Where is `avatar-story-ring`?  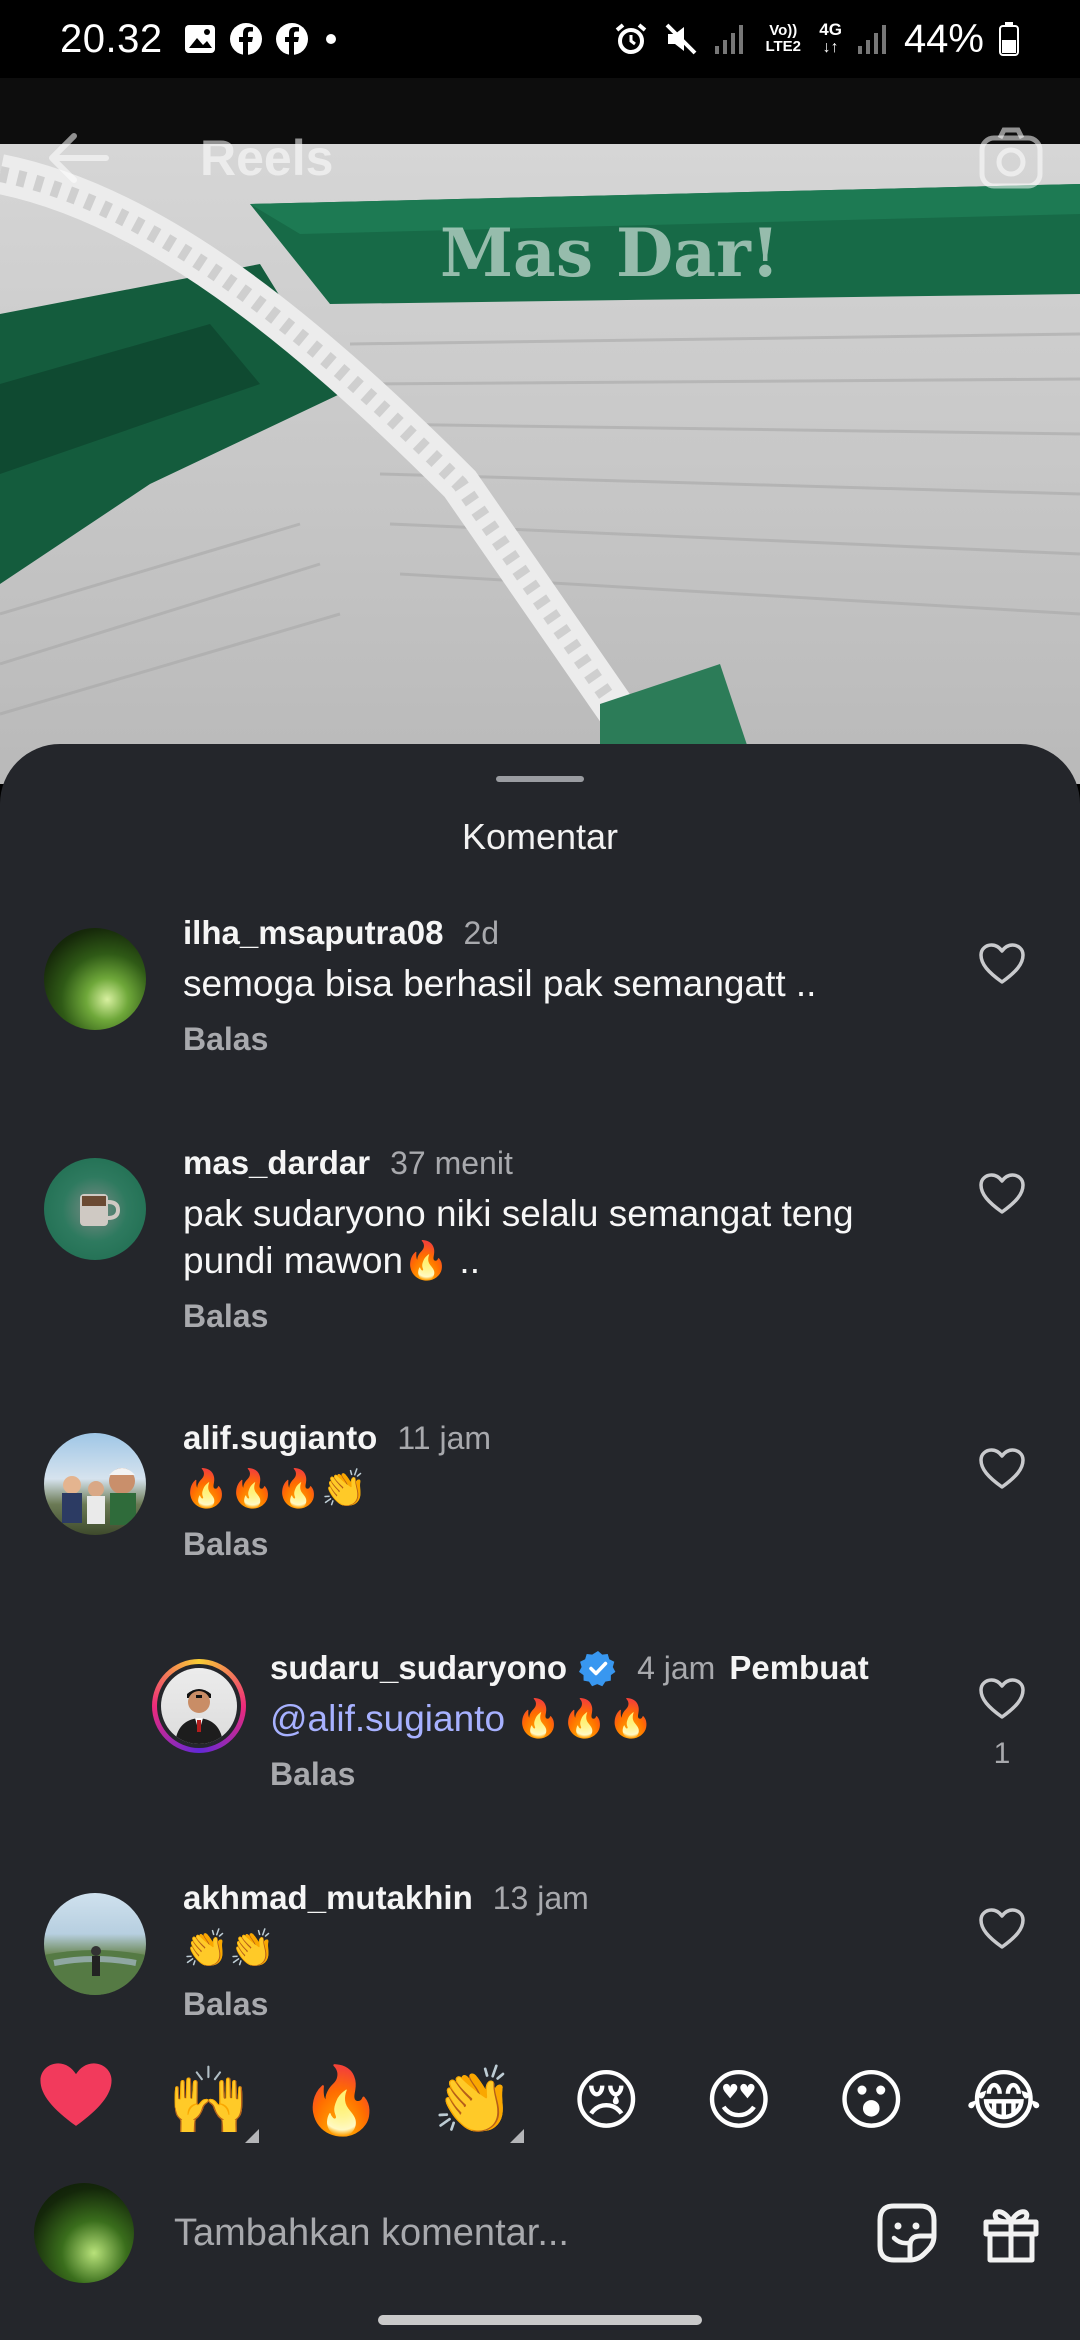
avatar-story-ring is located at coordinates (199, 1706).